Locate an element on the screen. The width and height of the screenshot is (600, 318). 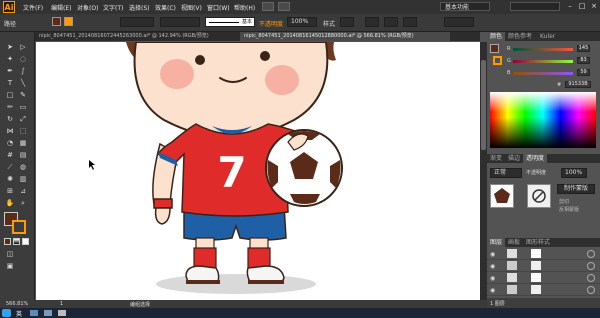
g-channel-slider is located at coordinates (543, 61).